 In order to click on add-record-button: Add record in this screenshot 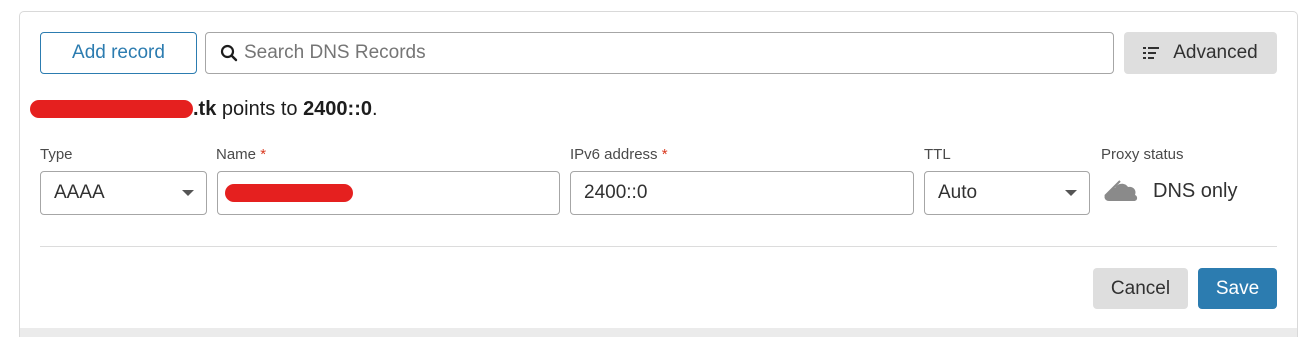, I will do `click(118, 53)`.